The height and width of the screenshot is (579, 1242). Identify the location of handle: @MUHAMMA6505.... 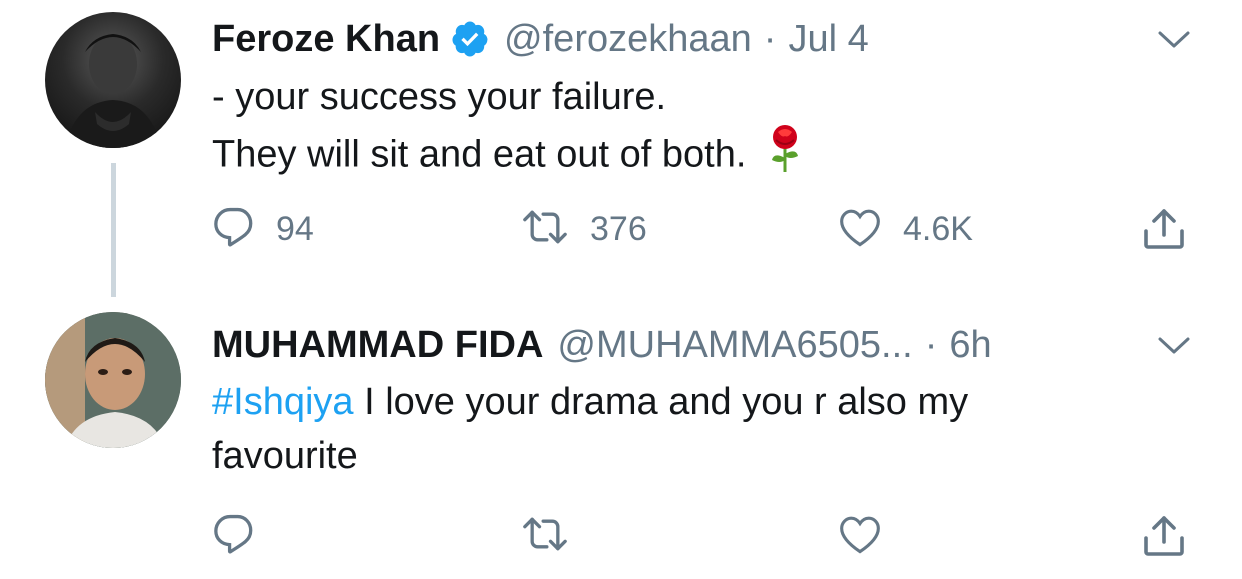
(734, 345).